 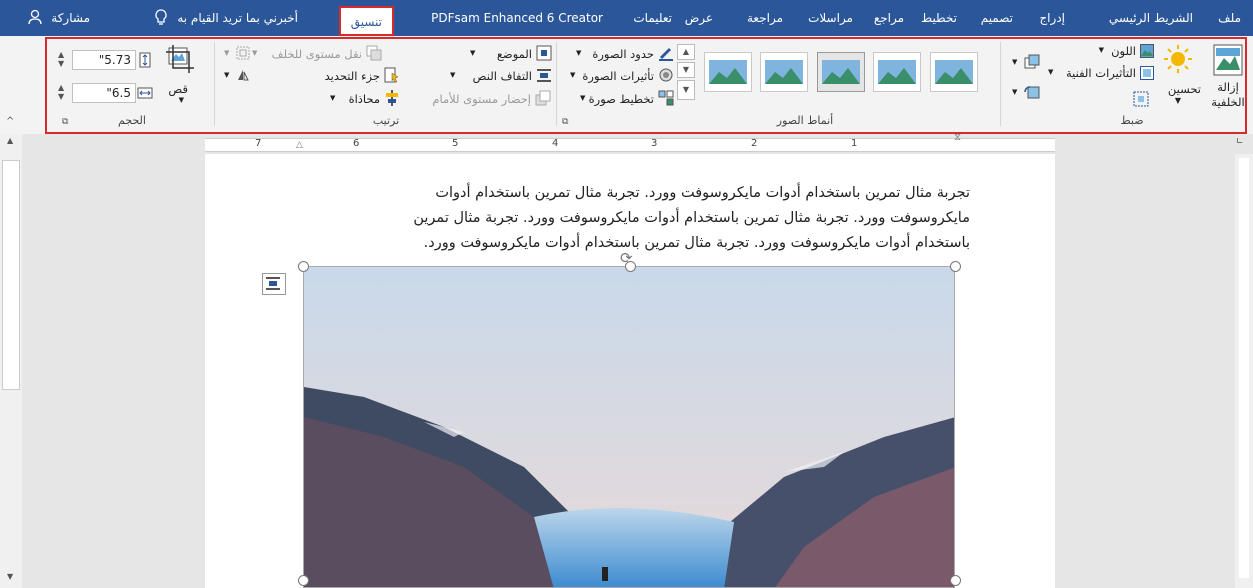 I want to click on crop-button: قص ▼, so click(x=180, y=78).